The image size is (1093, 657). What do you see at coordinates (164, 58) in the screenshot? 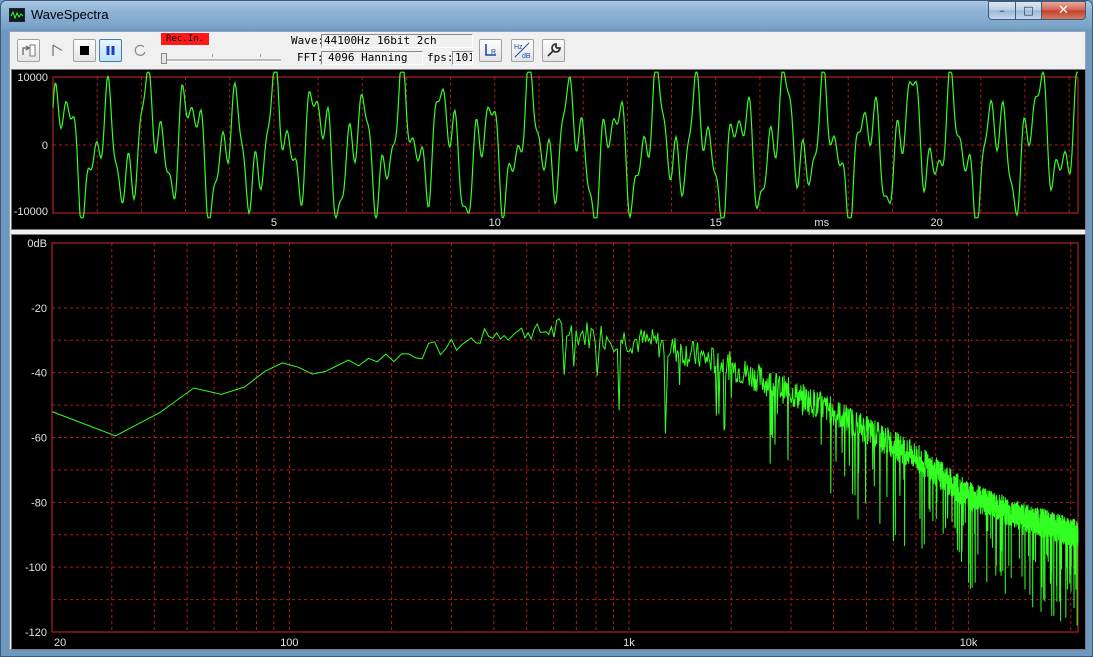
I see `slider-thumb` at bounding box center [164, 58].